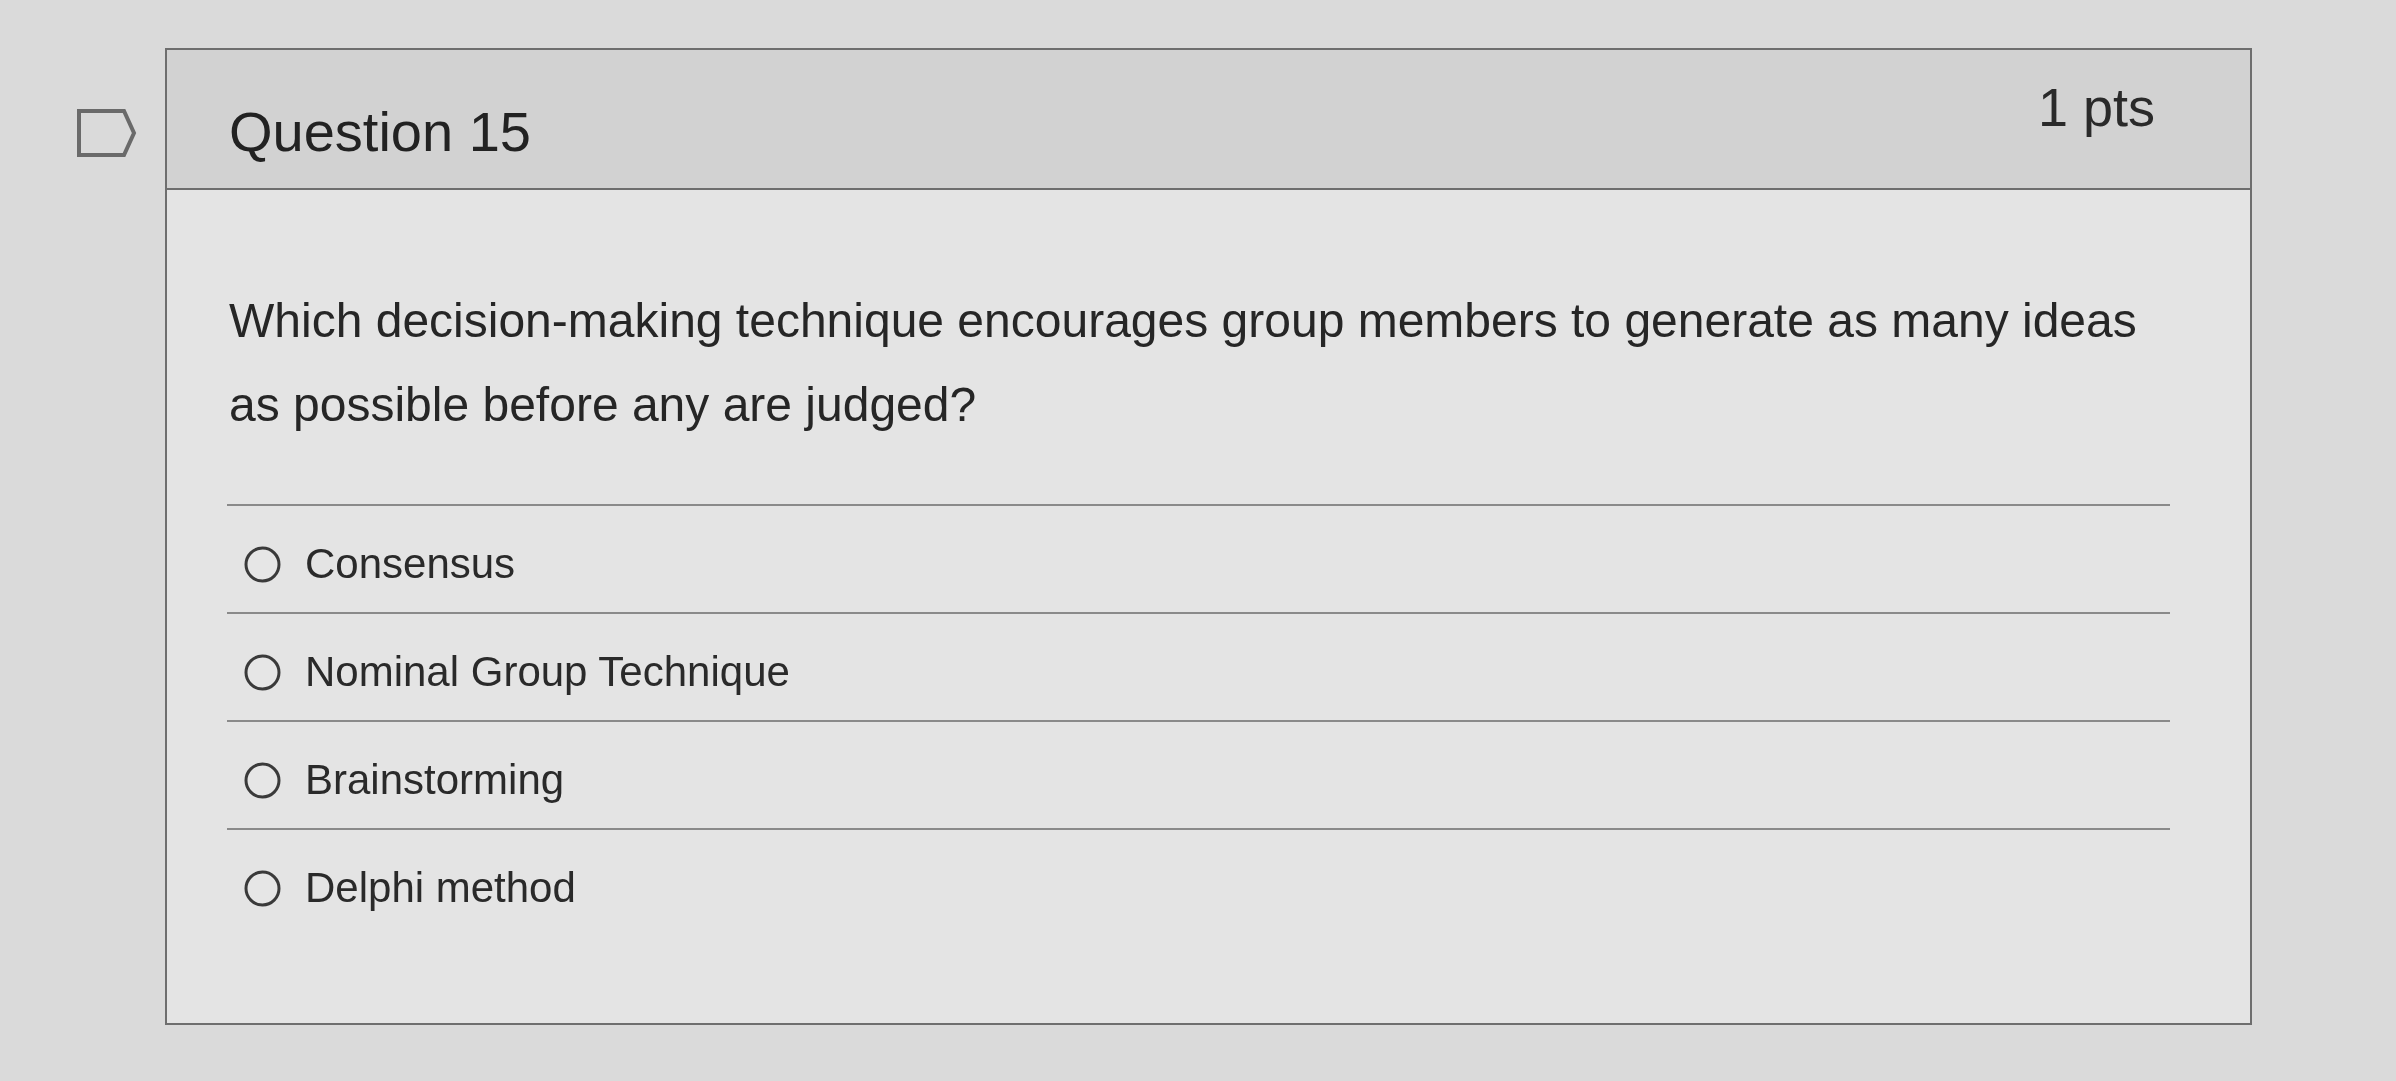 The height and width of the screenshot is (1081, 2396). Describe the element at coordinates (2096, 106) in the screenshot. I see `points-label: 1 pts` at that location.